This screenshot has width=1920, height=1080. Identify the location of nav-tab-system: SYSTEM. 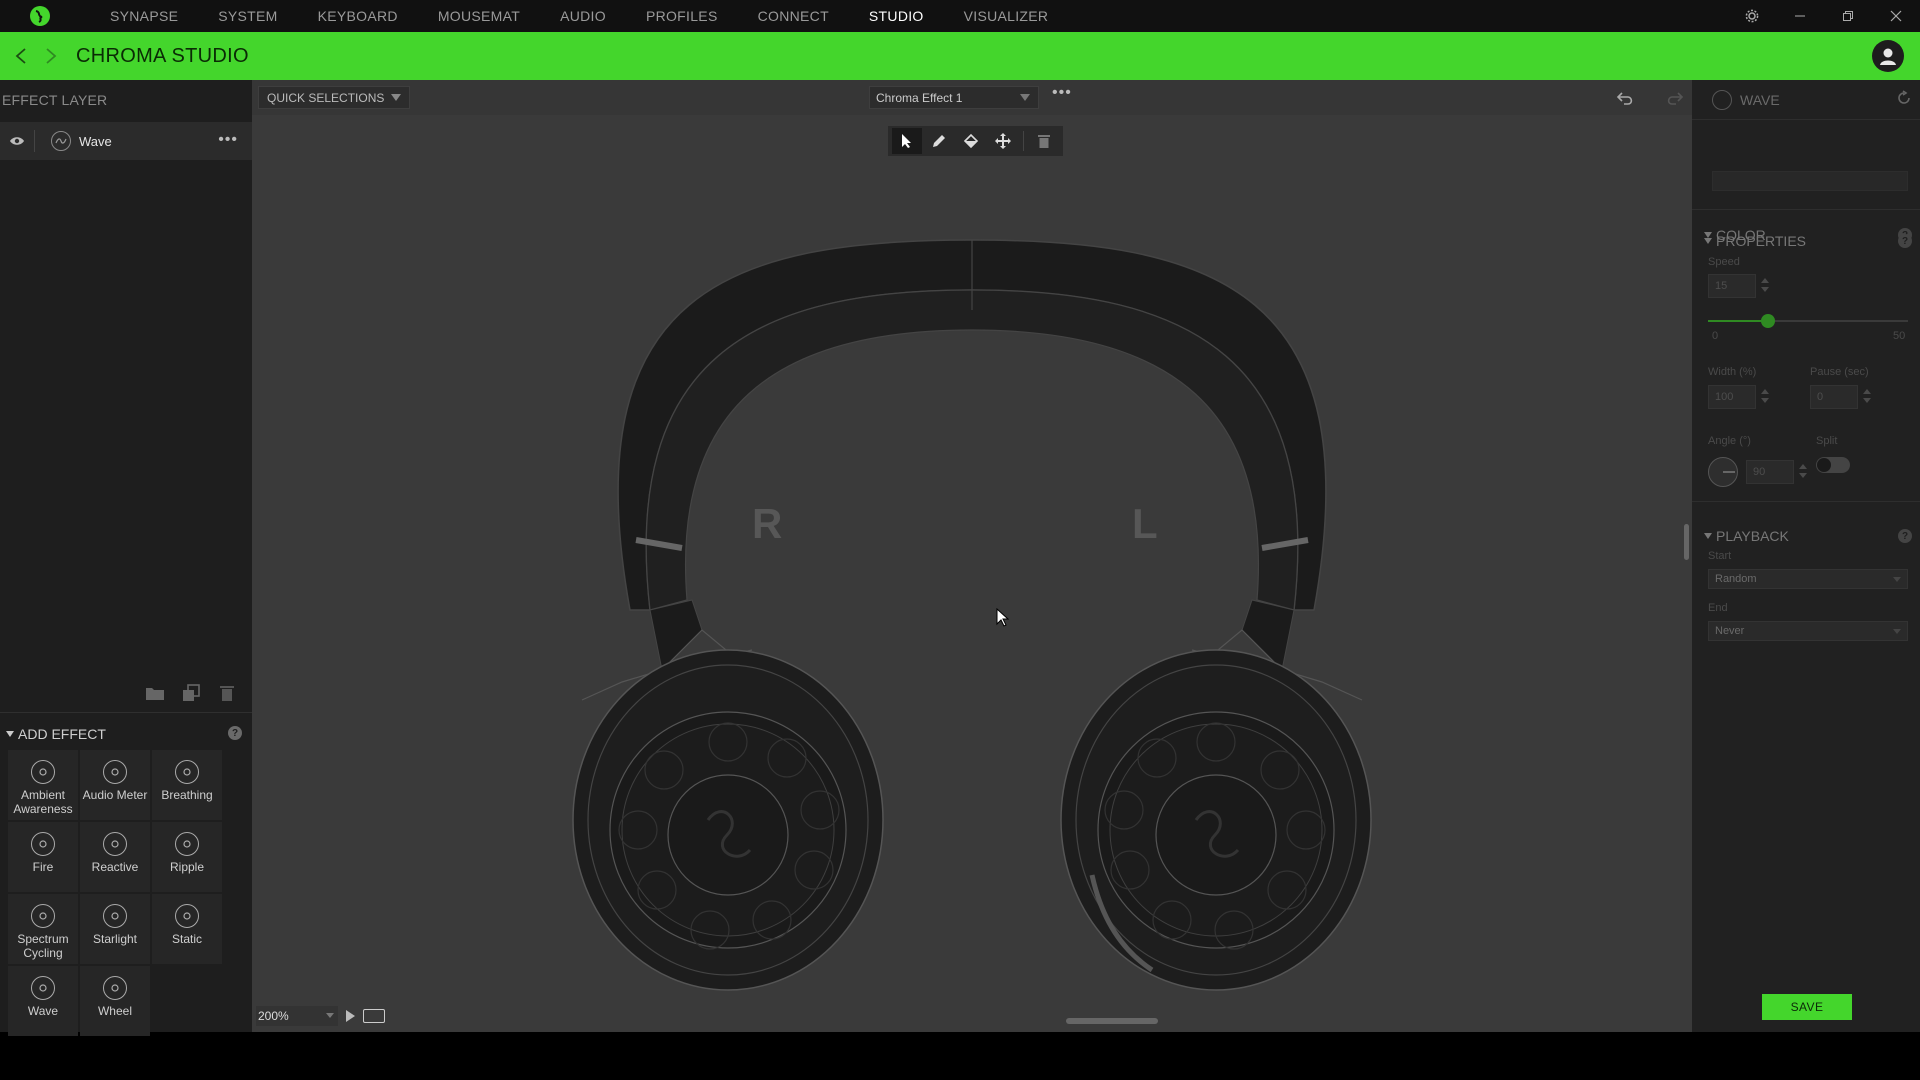
(247, 16).